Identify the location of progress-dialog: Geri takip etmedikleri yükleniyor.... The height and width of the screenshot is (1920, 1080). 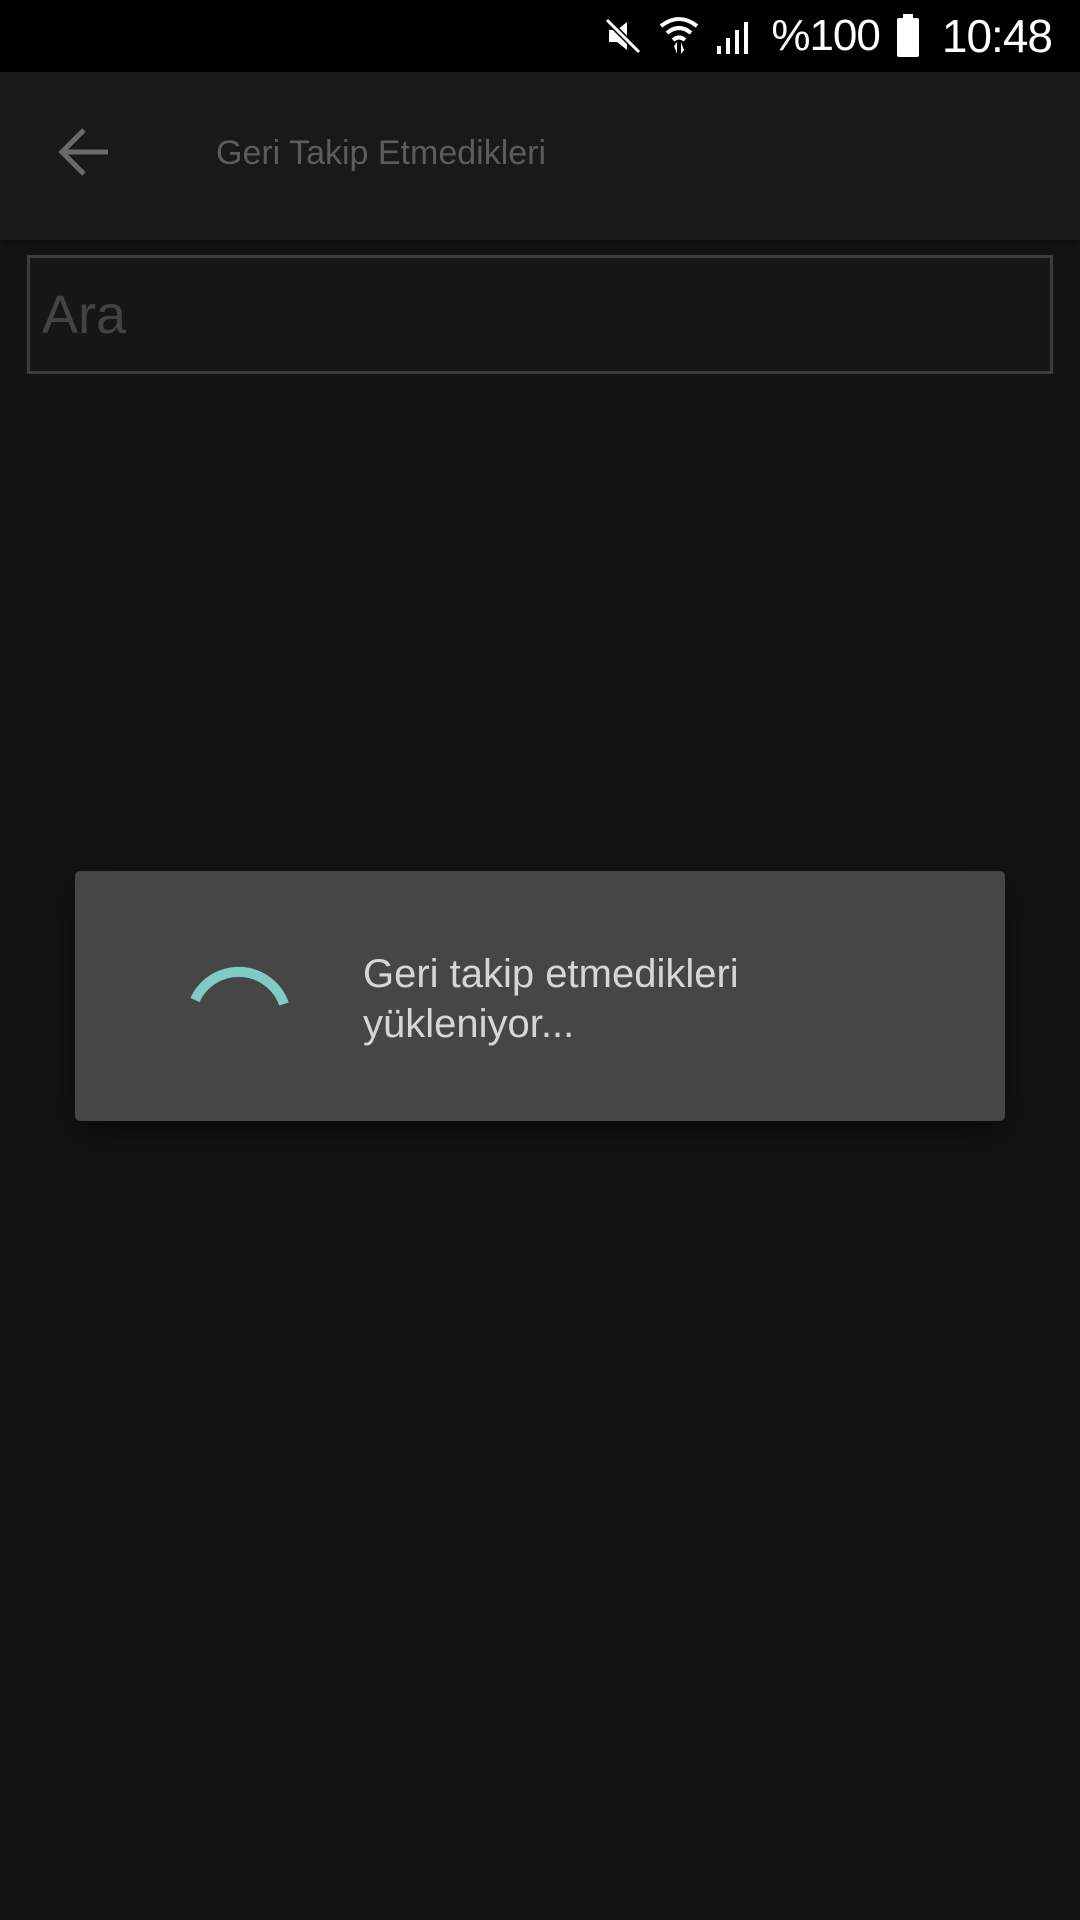
(540, 996).